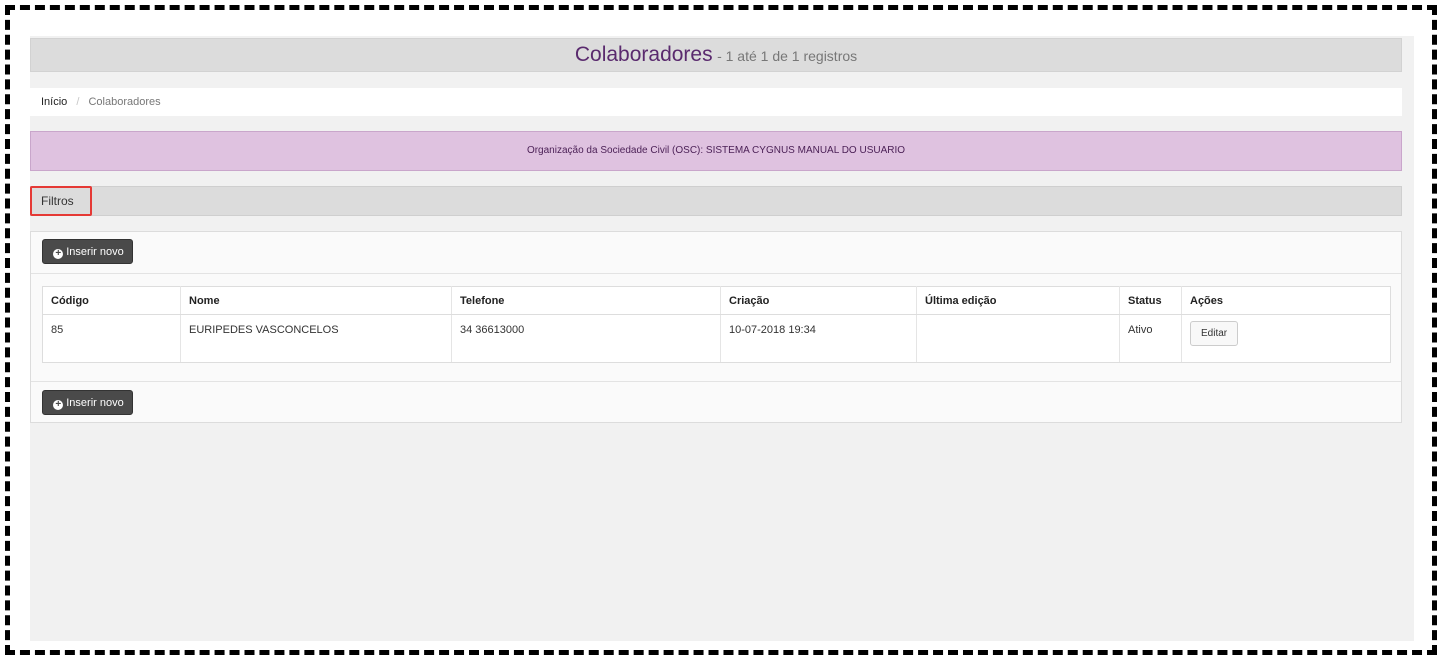  I want to click on cell-acoes: Editar, so click(1286, 338).